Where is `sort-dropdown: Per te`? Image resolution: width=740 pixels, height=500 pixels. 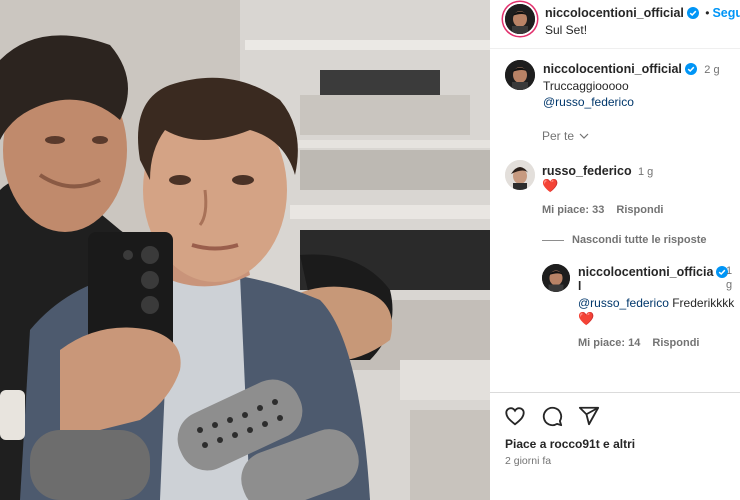
sort-dropdown: Per te is located at coordinates (565, 136).